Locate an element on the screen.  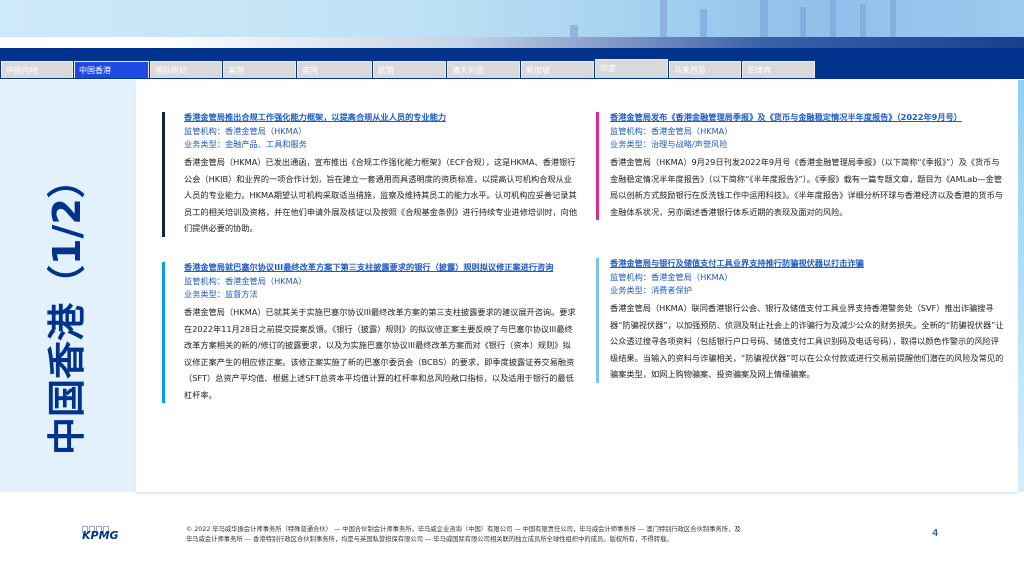
kpmg-logo: KPMG is located at coordinates (100, 534).